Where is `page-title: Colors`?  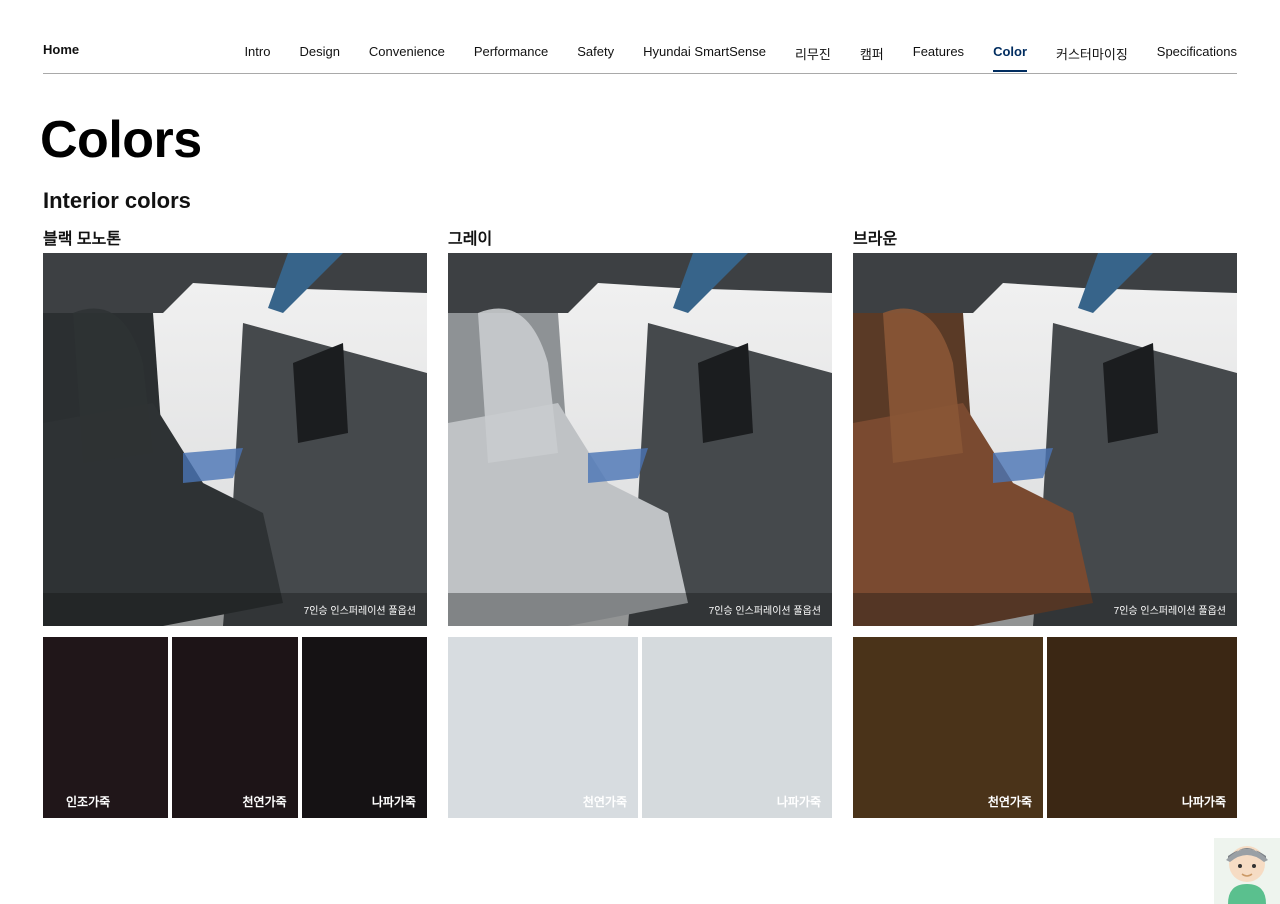
page-title: Colors is located at coordinates (121, 140).